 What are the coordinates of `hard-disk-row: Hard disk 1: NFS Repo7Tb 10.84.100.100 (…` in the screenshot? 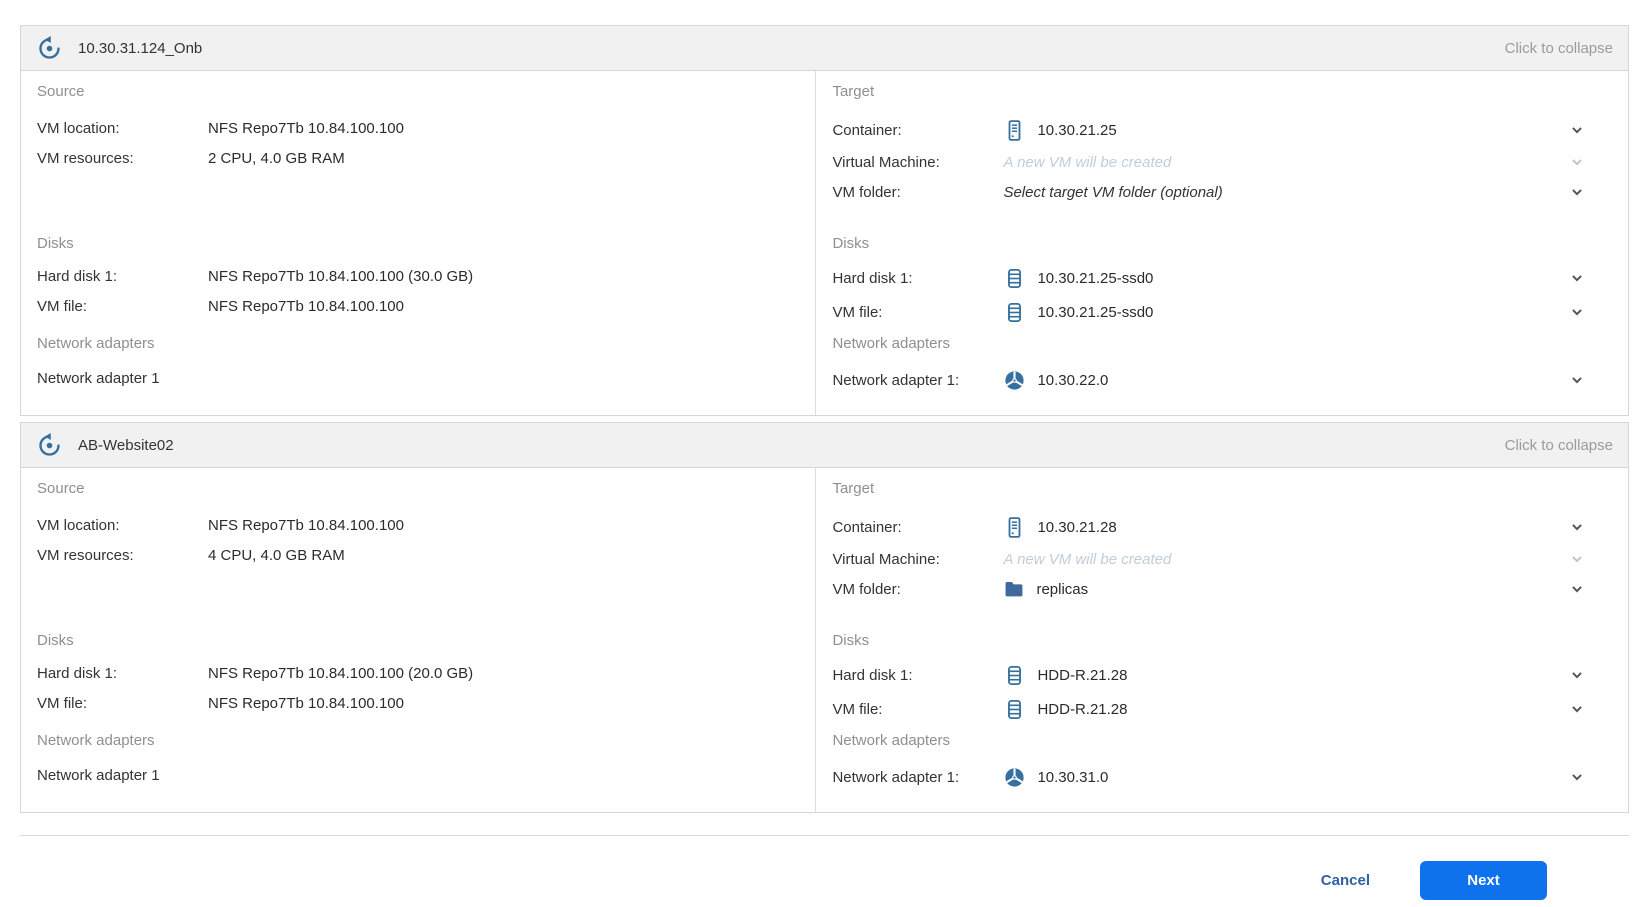 It's located at (418, 276).